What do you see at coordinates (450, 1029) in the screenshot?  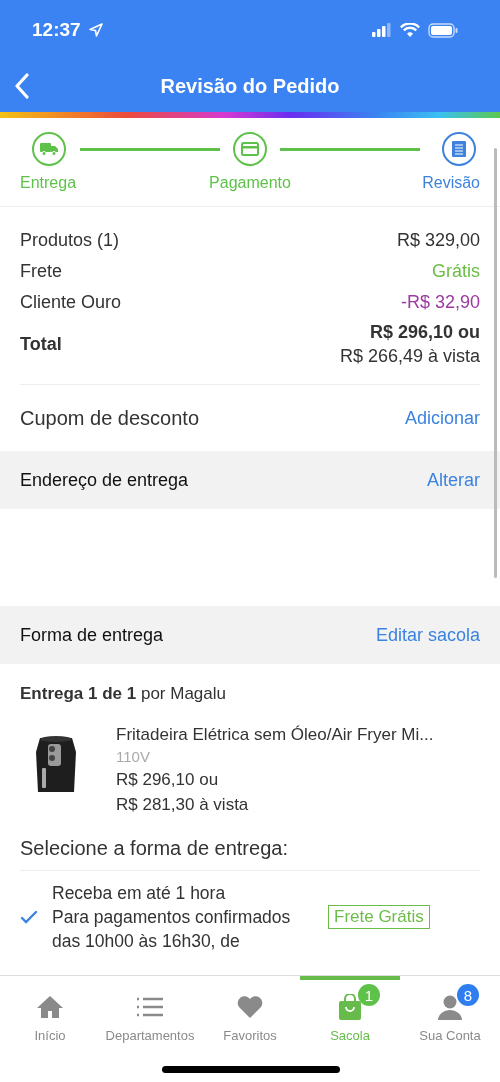 I see `tab-item: 8 Sua Conta` at bounding box center [450, 1029].